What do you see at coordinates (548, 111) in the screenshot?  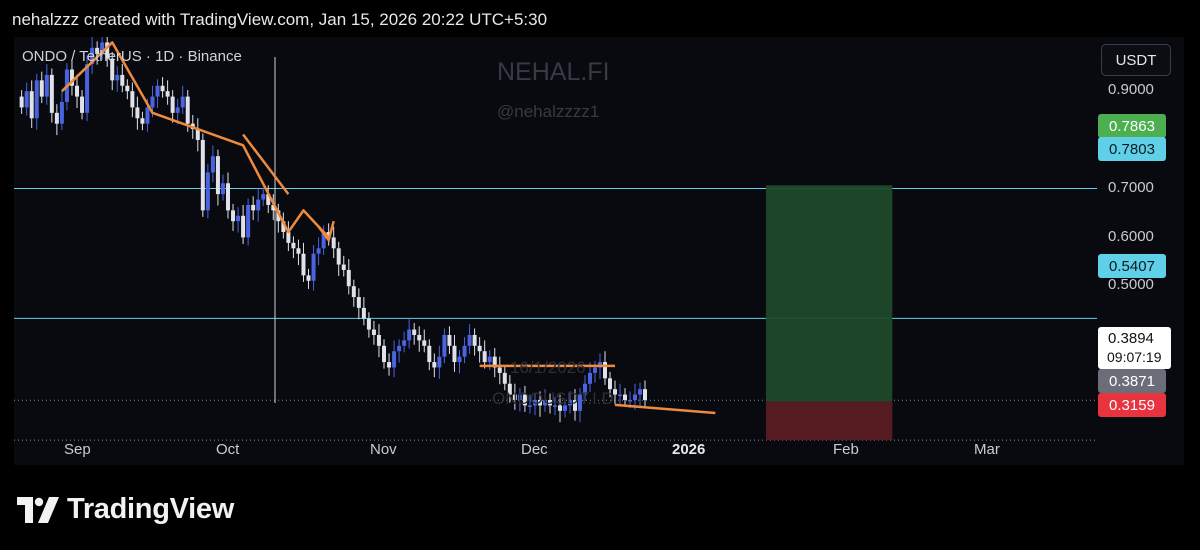 I see `handle-watermark: @nehalzzzz1` at bounding box center [548, 111].